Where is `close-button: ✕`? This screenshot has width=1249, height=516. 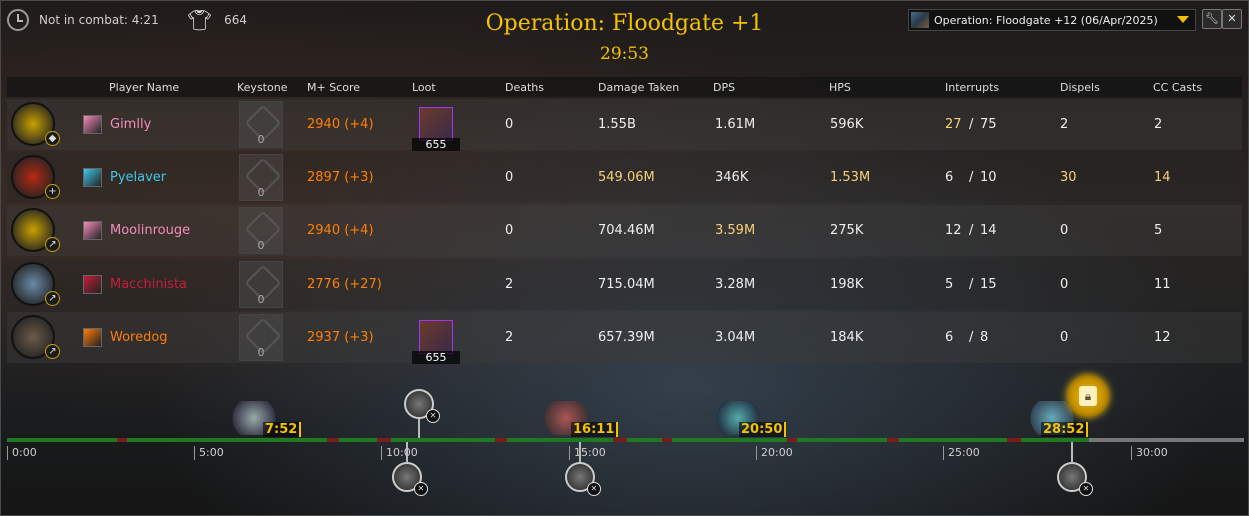 close-button: ✕ is located at coordinates (1232, 19).